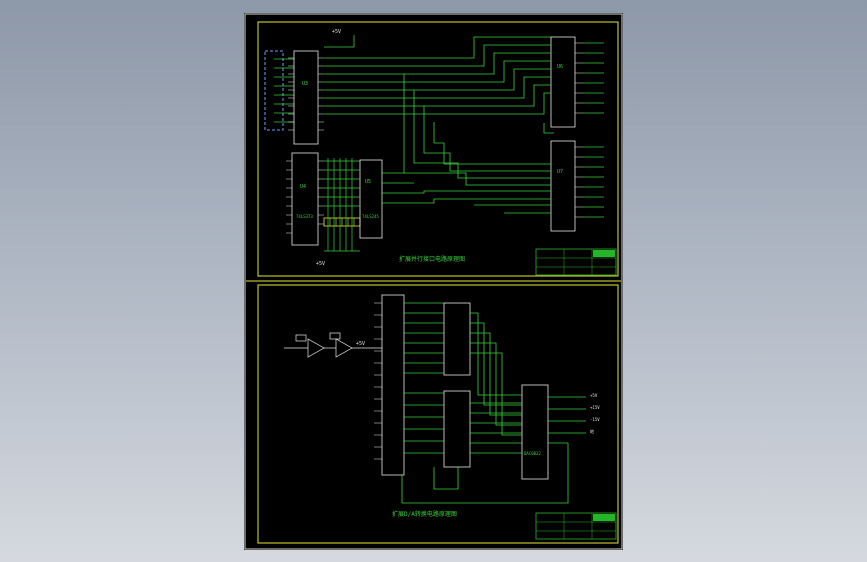 The width and height of the screenshot is (867, 562). Describe the element at coordinates (305, 84) in the screenshot. I see `chip-u3-label: U3` at that location.